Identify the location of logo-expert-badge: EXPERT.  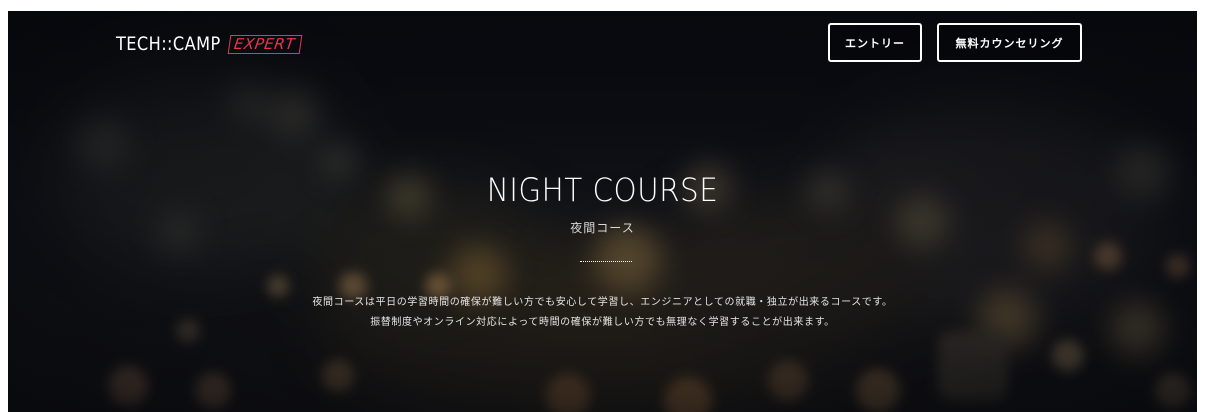
(265, 44).